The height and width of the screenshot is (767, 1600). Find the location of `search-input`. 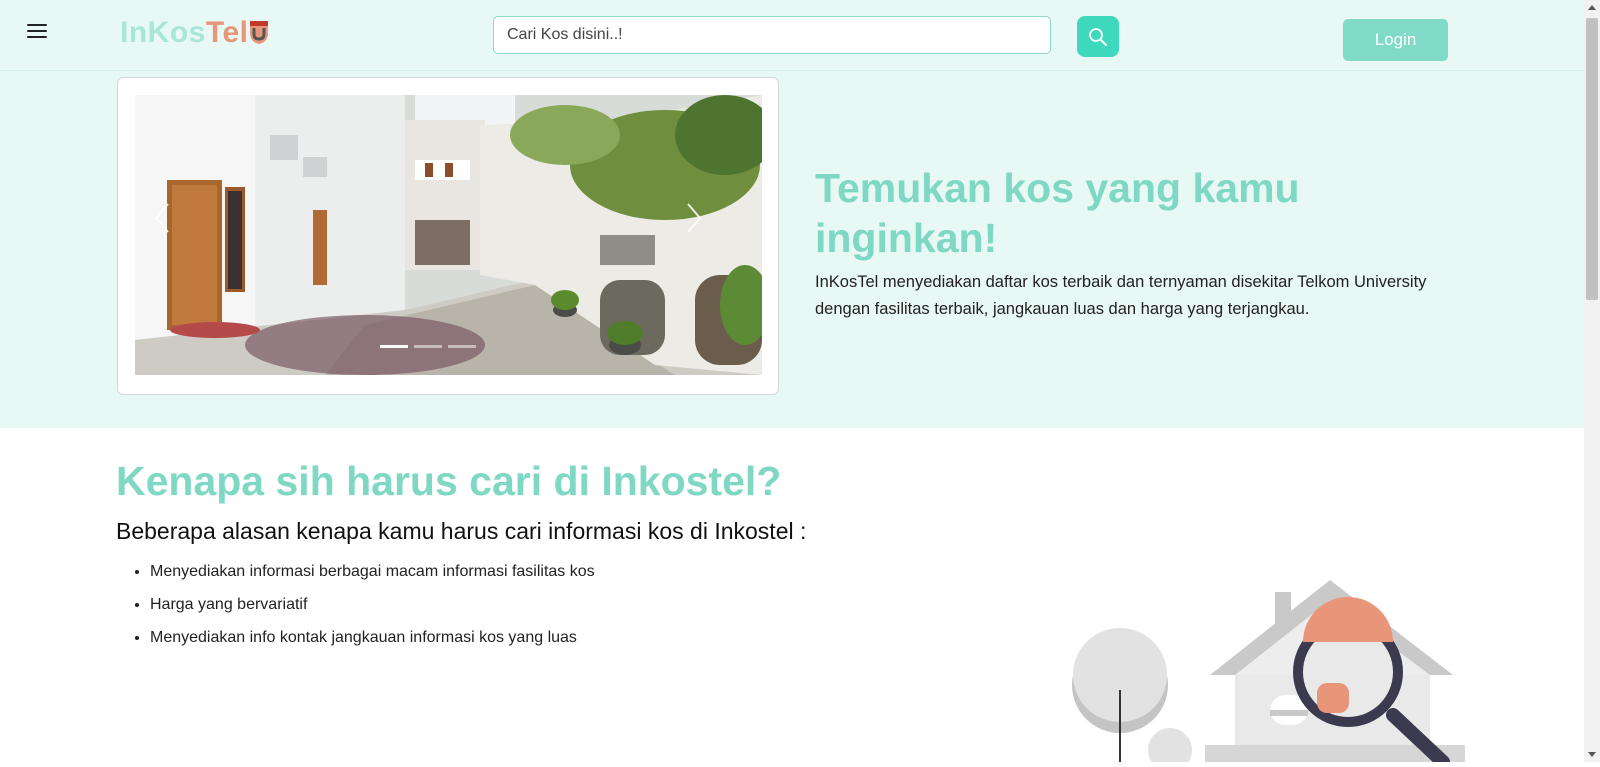

search-input is located at coordinates (772, 35).